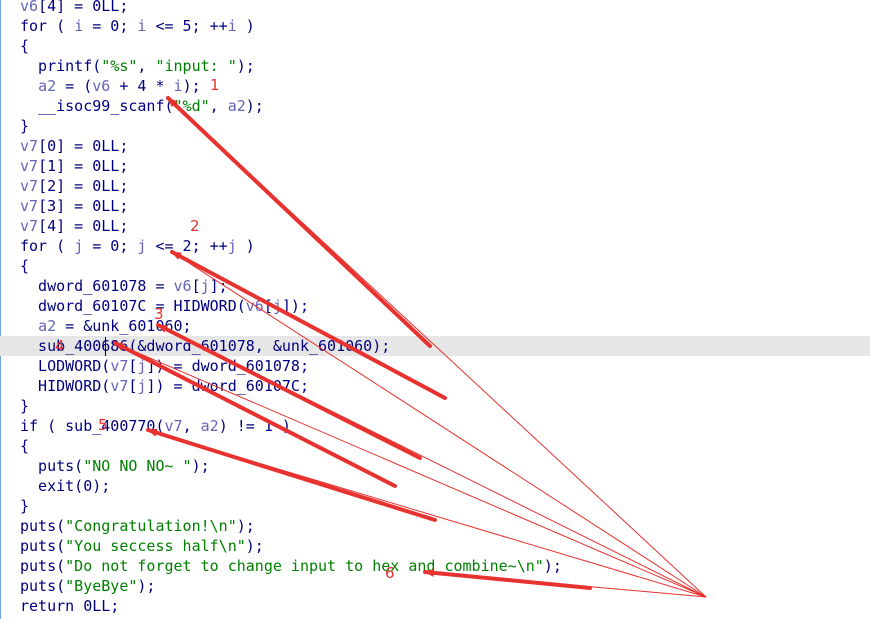  What do you see at coordinates (435, 66) in the screenshot?
I see `code-line: printf("%s", "input: ");` at bounding box center [435, 66].